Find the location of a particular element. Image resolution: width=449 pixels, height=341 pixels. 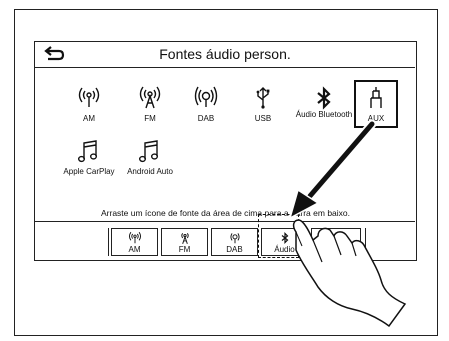

drag-arrow-icon is located at coordinates (332, 169).